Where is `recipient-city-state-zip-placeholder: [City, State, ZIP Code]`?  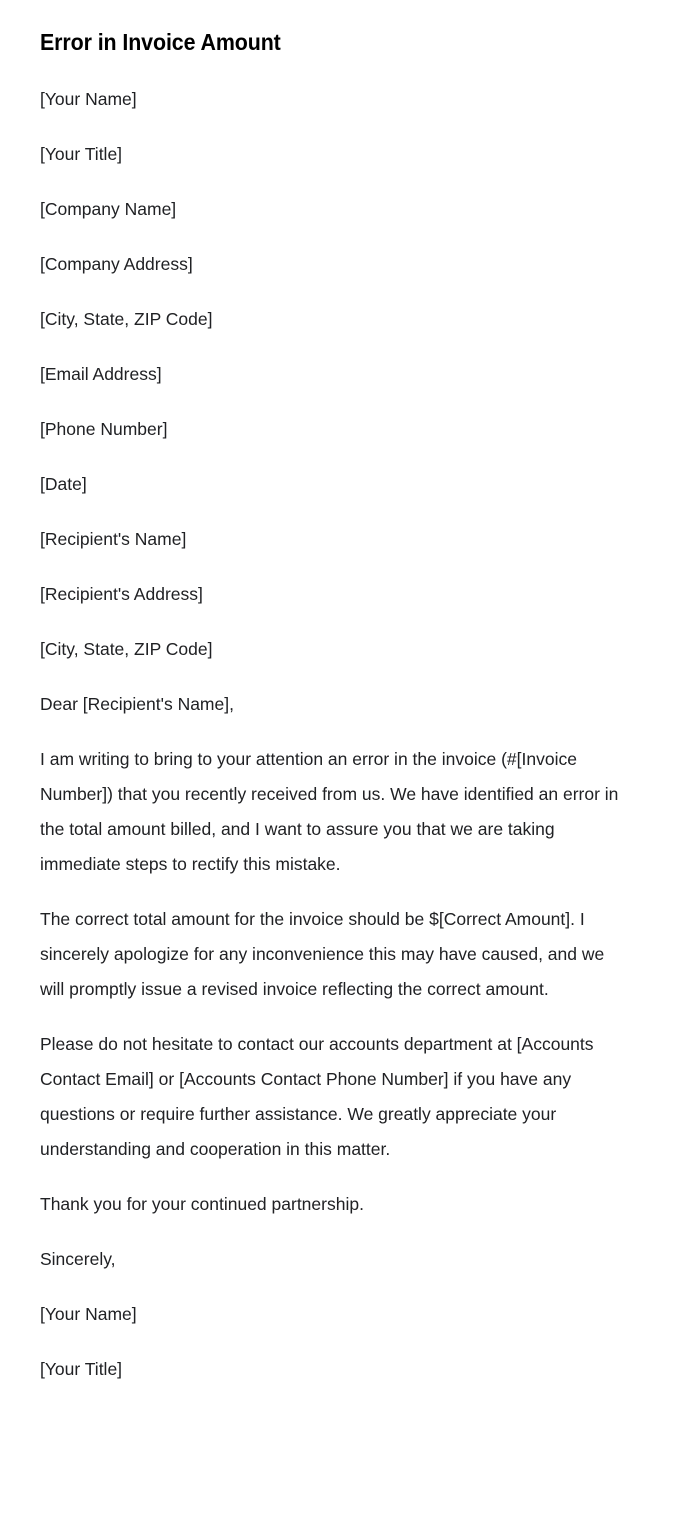 recipient-city-state-zip-placeholder: [City, State, ZIP Code] is located at coordinates (126, 649).